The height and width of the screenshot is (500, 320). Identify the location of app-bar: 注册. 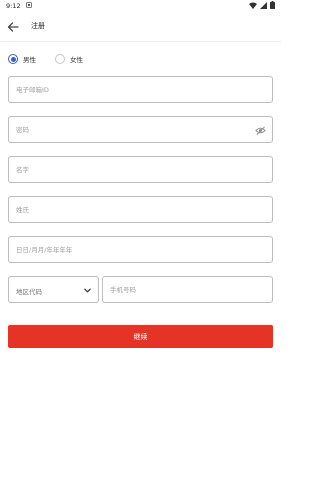
(140, 27).